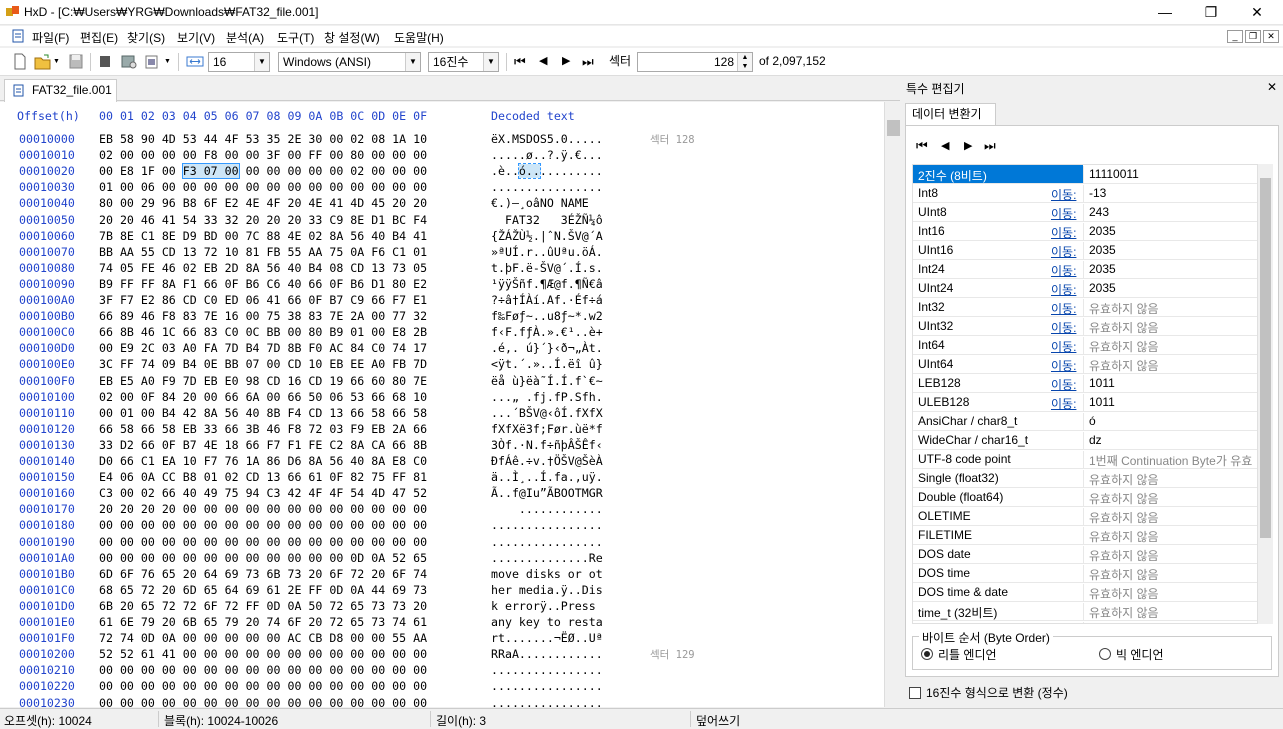  I want to click on inspector-row: Double (float64) 유효하지 않음, so click(1085, 497).